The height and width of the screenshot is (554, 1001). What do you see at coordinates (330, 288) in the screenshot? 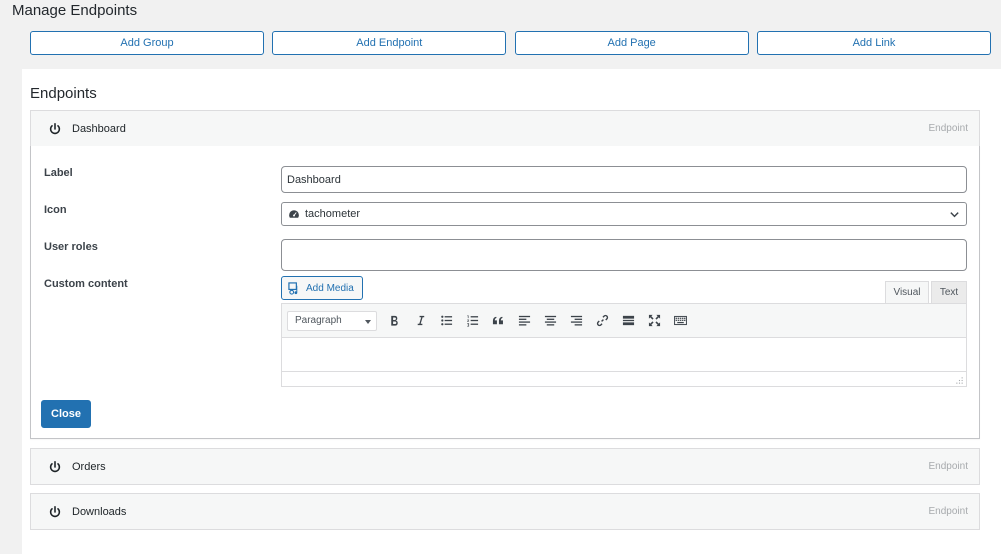
I see `add-media-label: Add Media` at bounding box center [330, 288].